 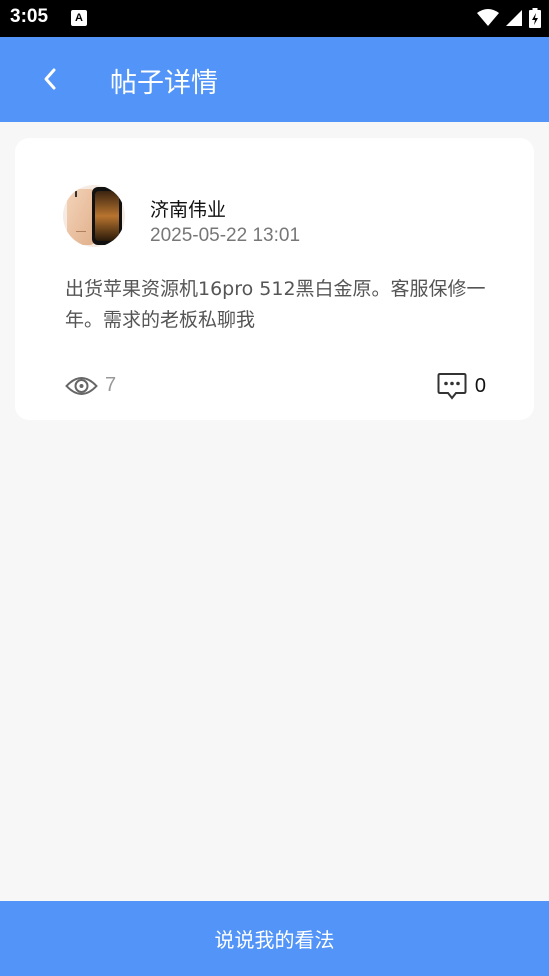 I want to click on status-icons, so click(x=509, y=18).